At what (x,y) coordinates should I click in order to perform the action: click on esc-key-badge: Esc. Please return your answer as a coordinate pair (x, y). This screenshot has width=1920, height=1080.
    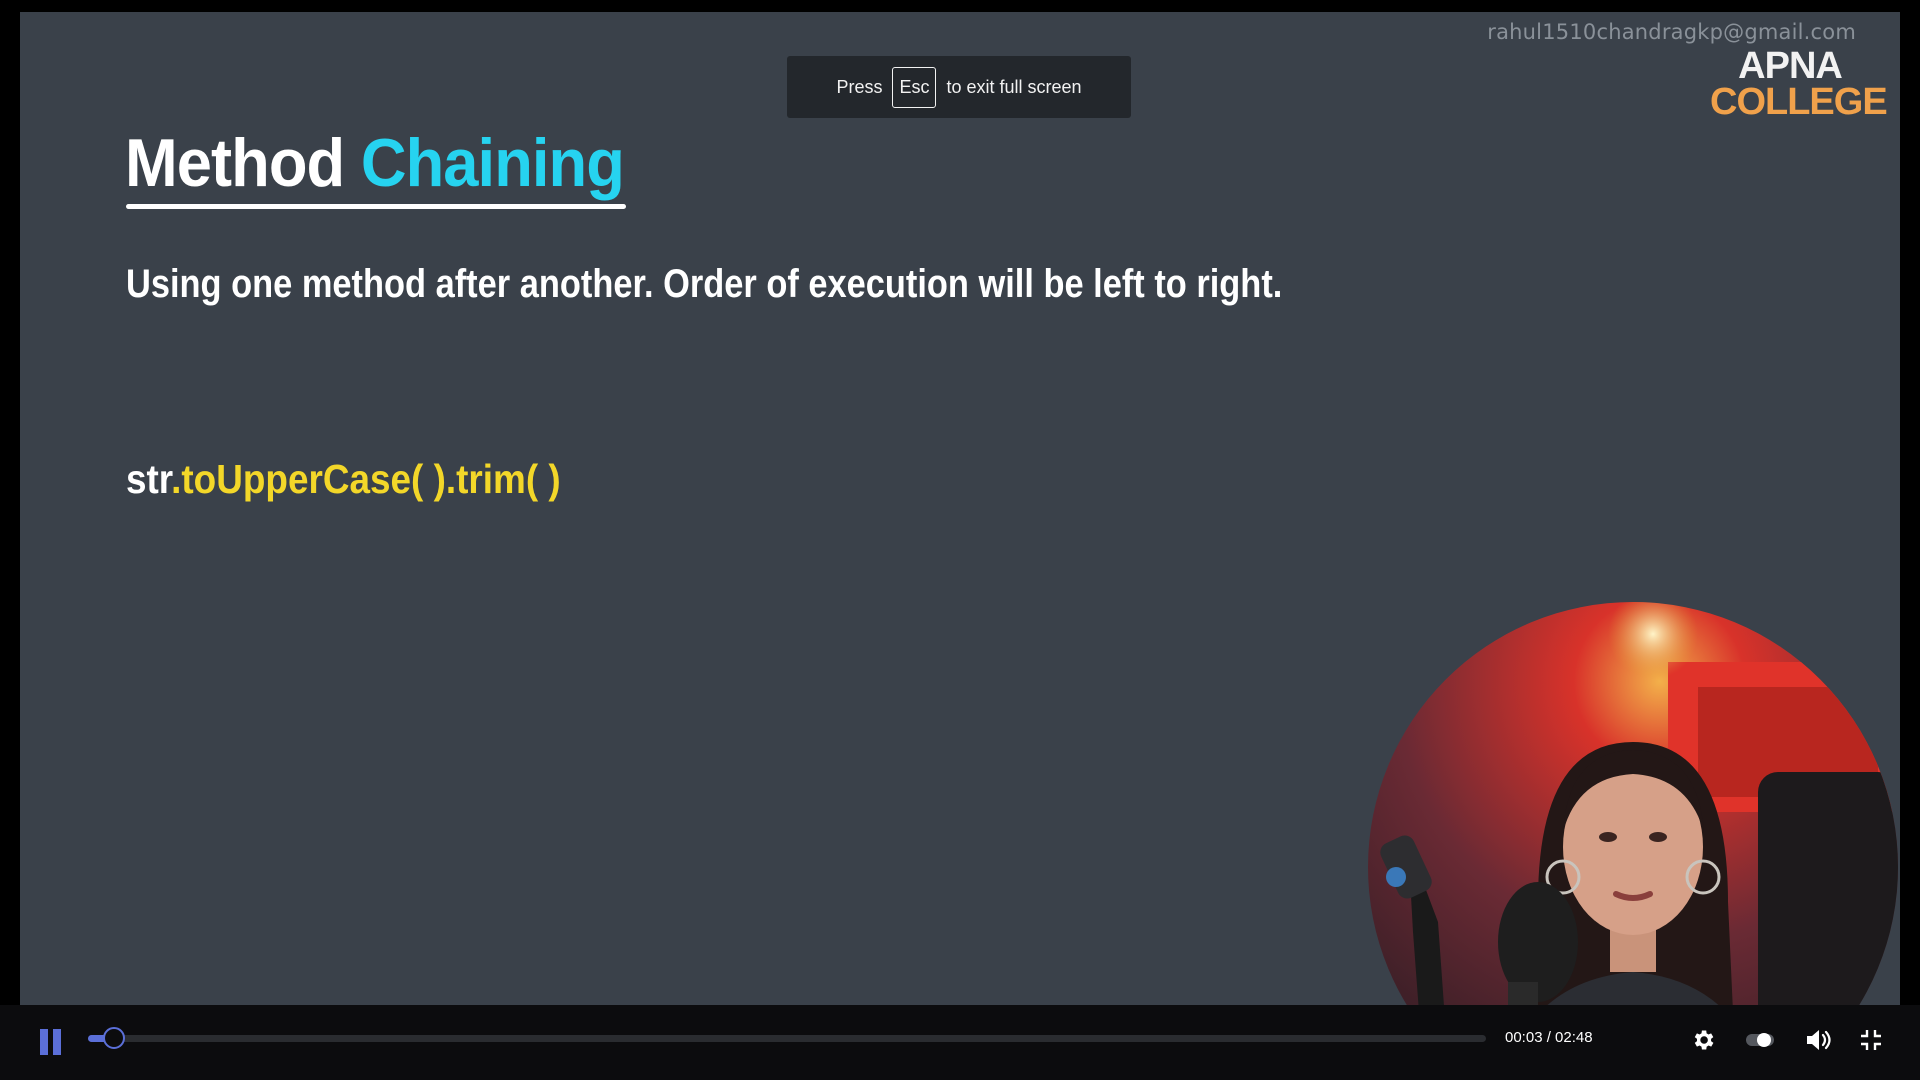
    Looking at the image, I should click on (914, 87).